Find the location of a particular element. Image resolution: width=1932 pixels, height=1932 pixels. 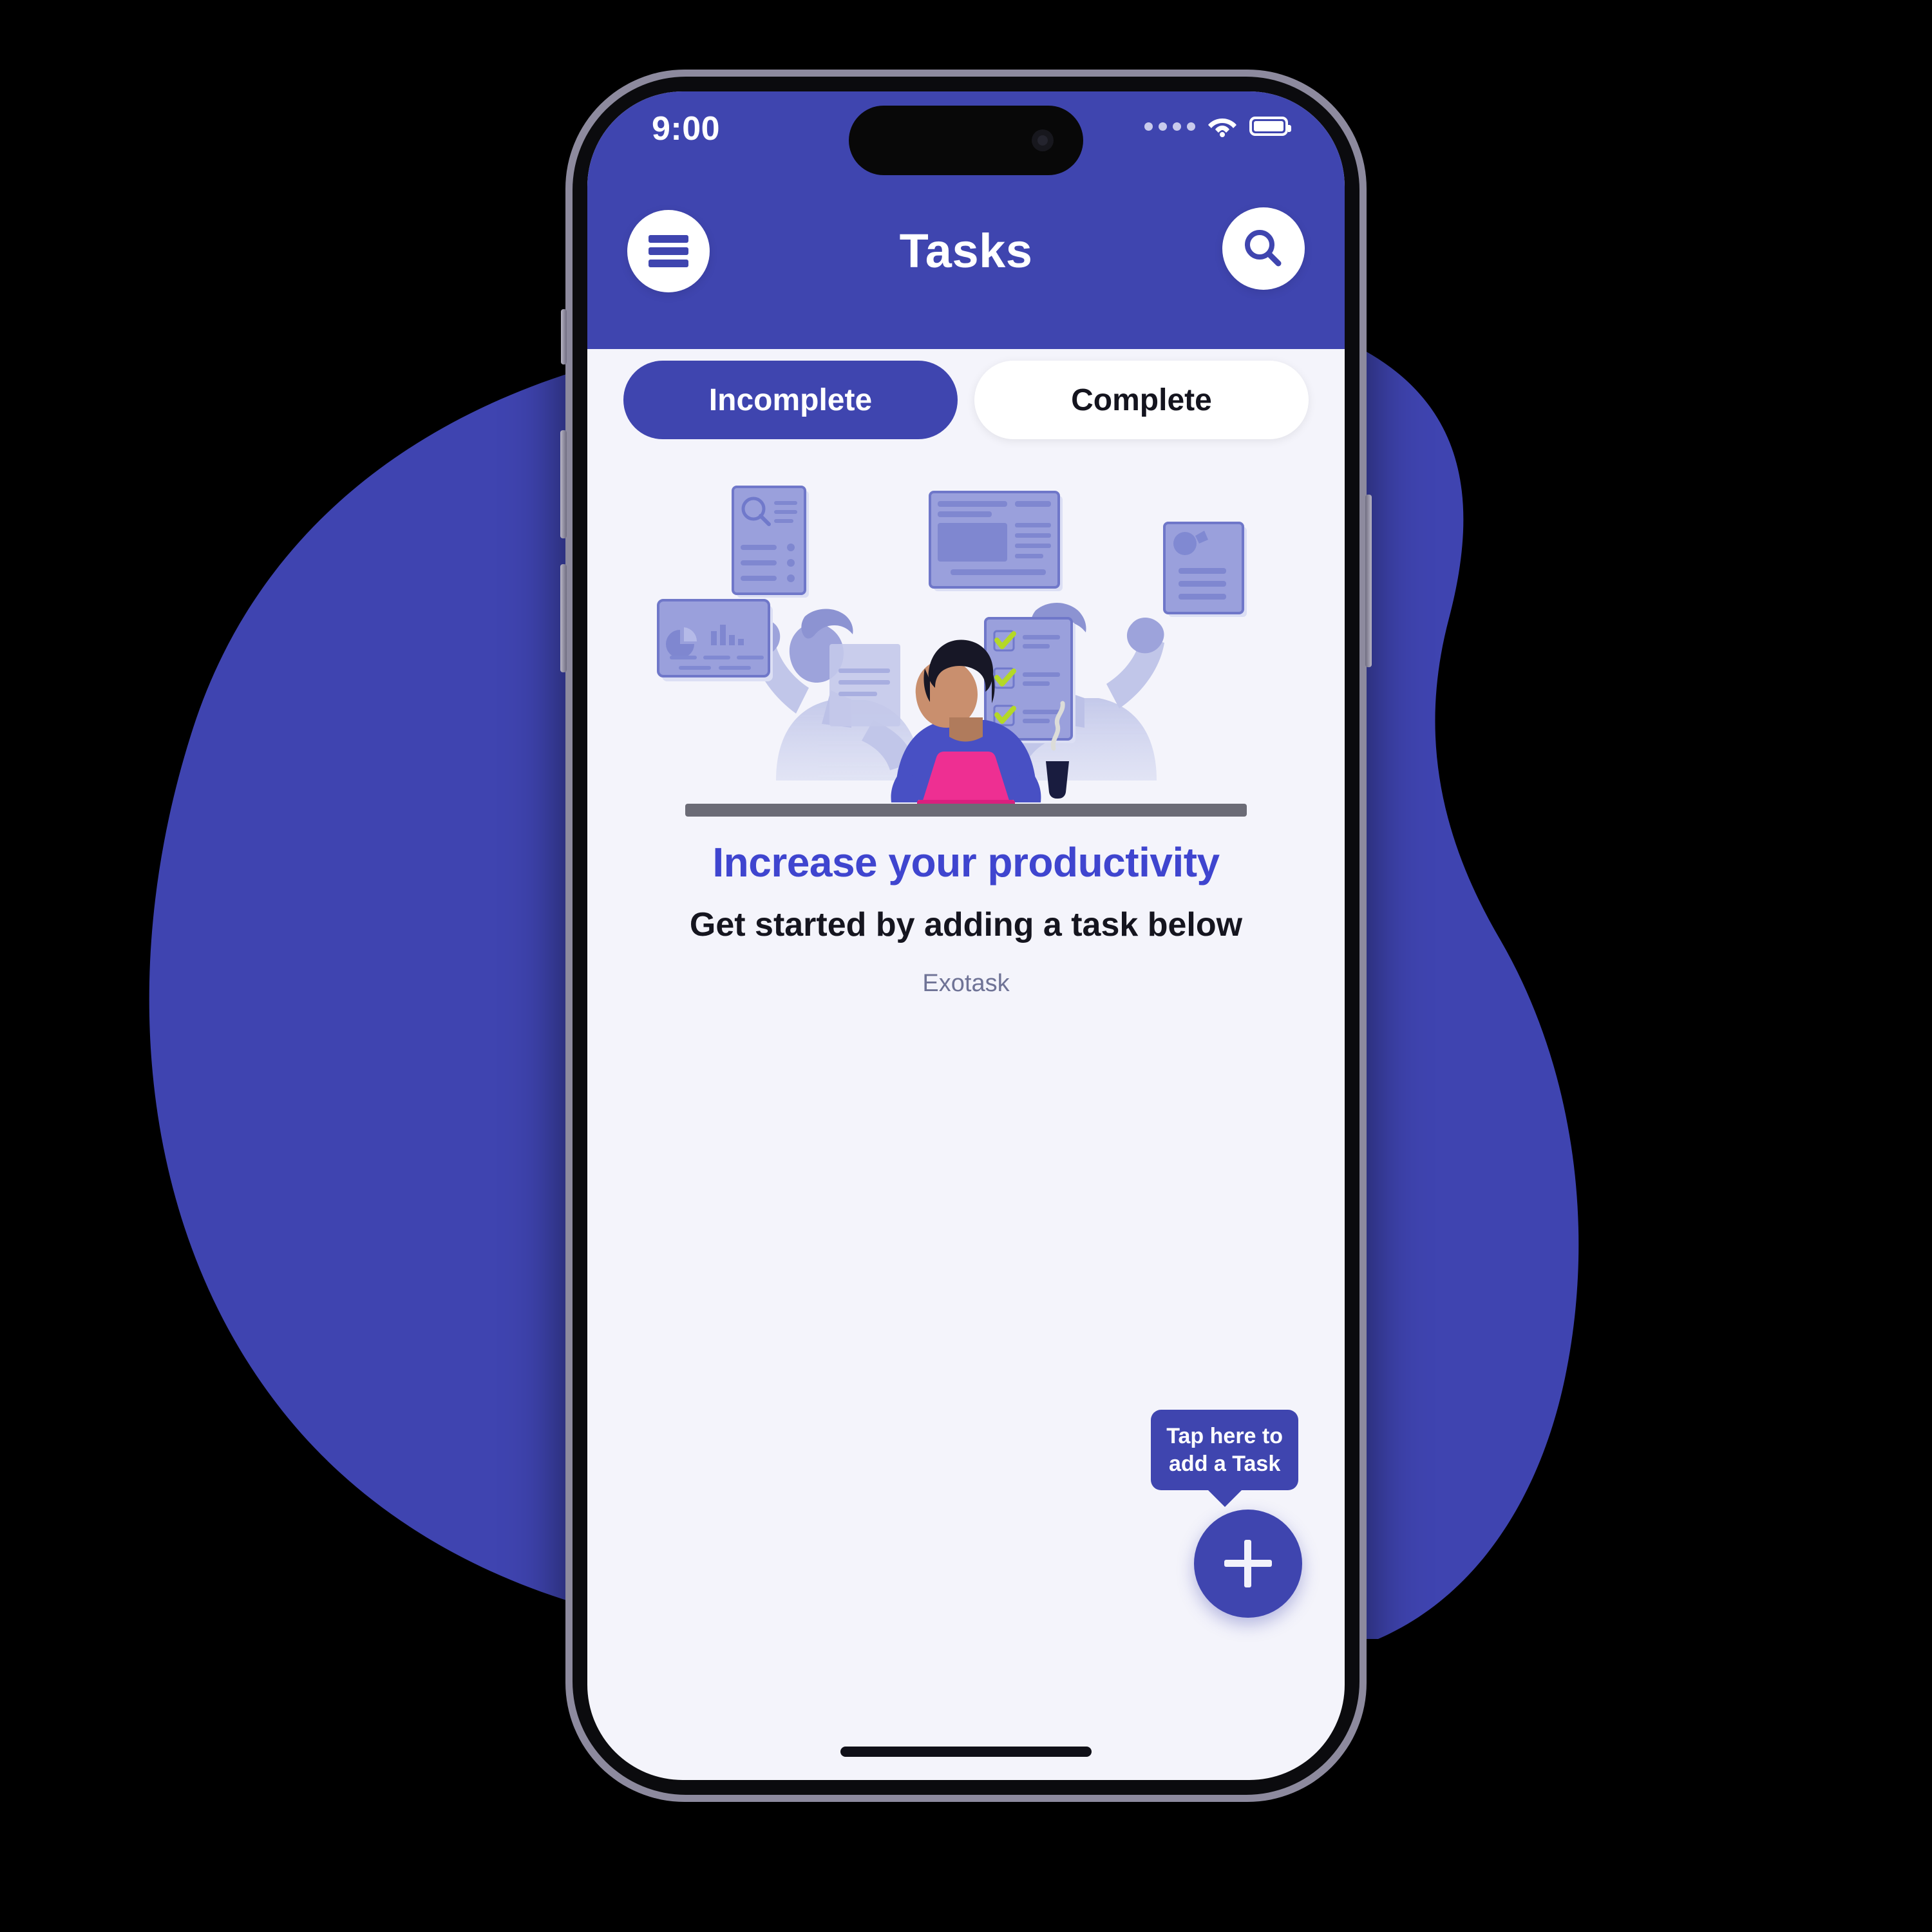

status-bar-indicators is located at coordinates (1218, 127).